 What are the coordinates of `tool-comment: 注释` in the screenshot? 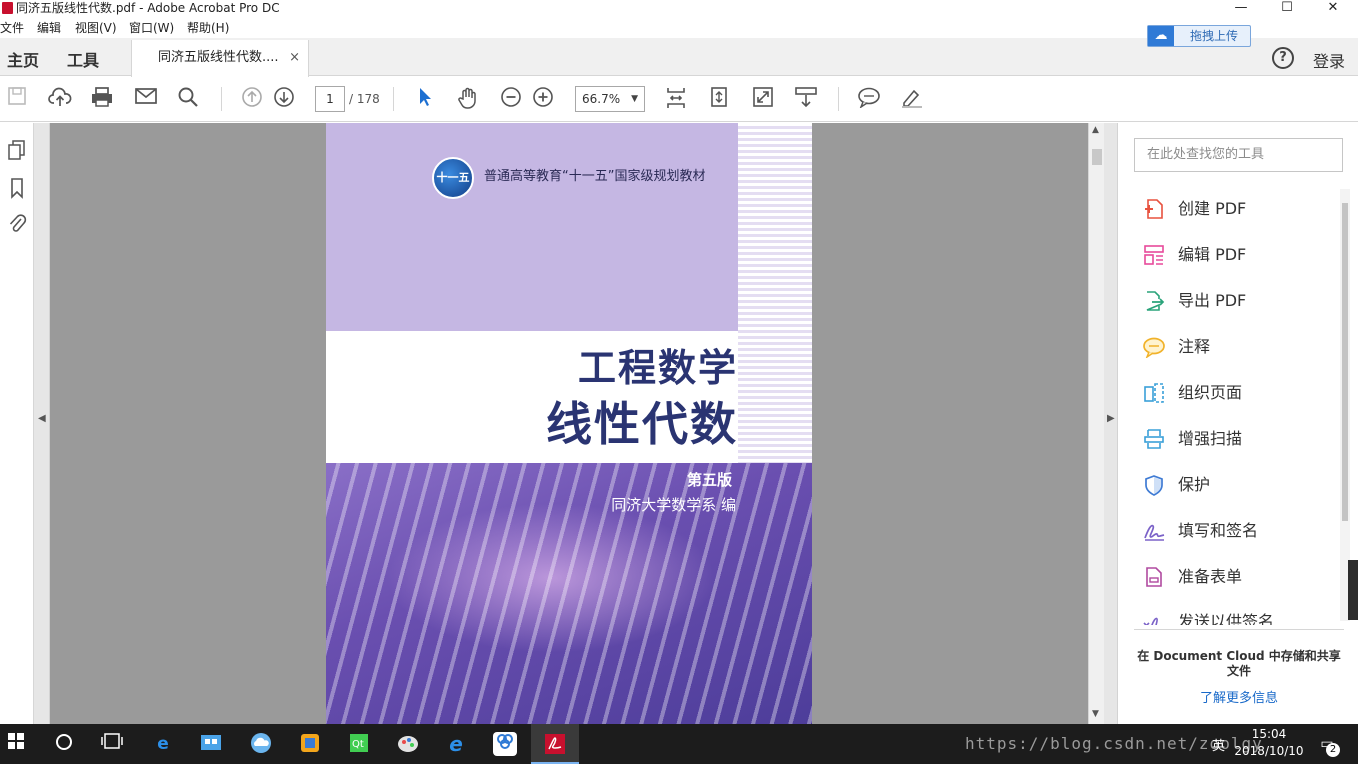 It's located at (1242, 347).